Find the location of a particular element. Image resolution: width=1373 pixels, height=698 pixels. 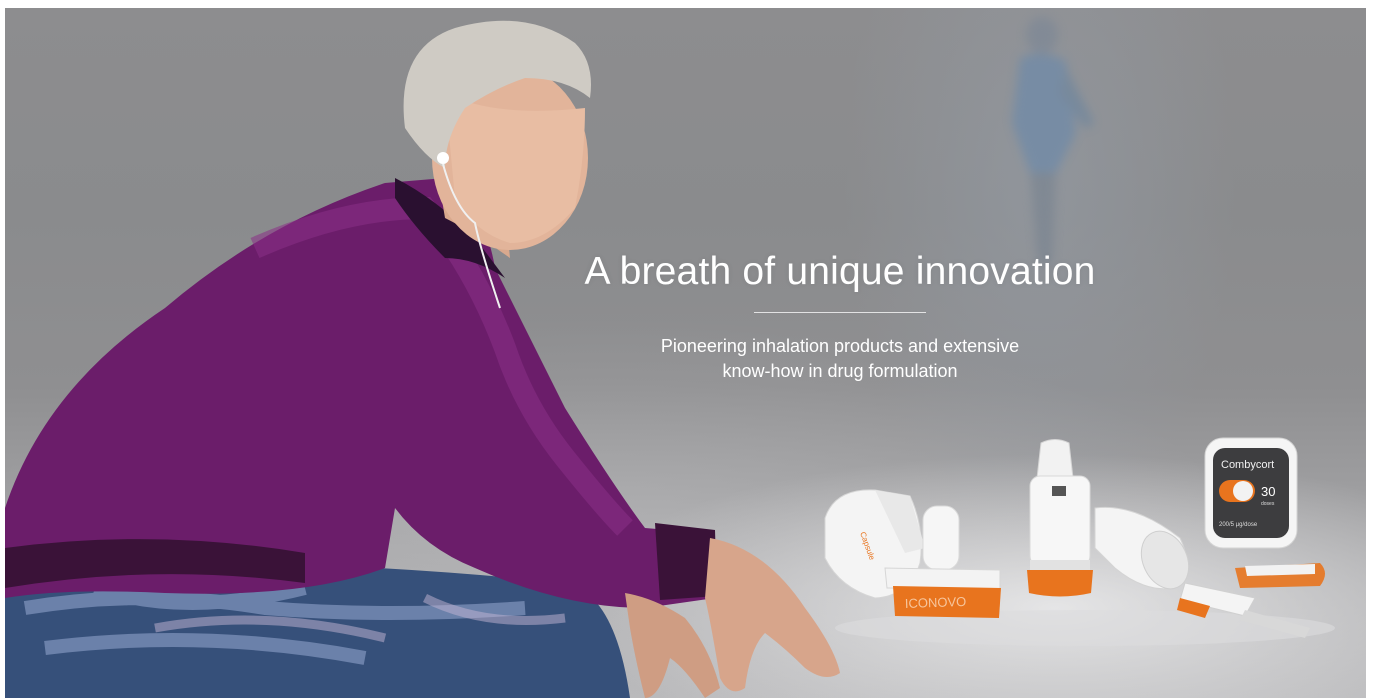

capsule-inhaler: Capsule ICONOVO is located at coordinates (912, 553).